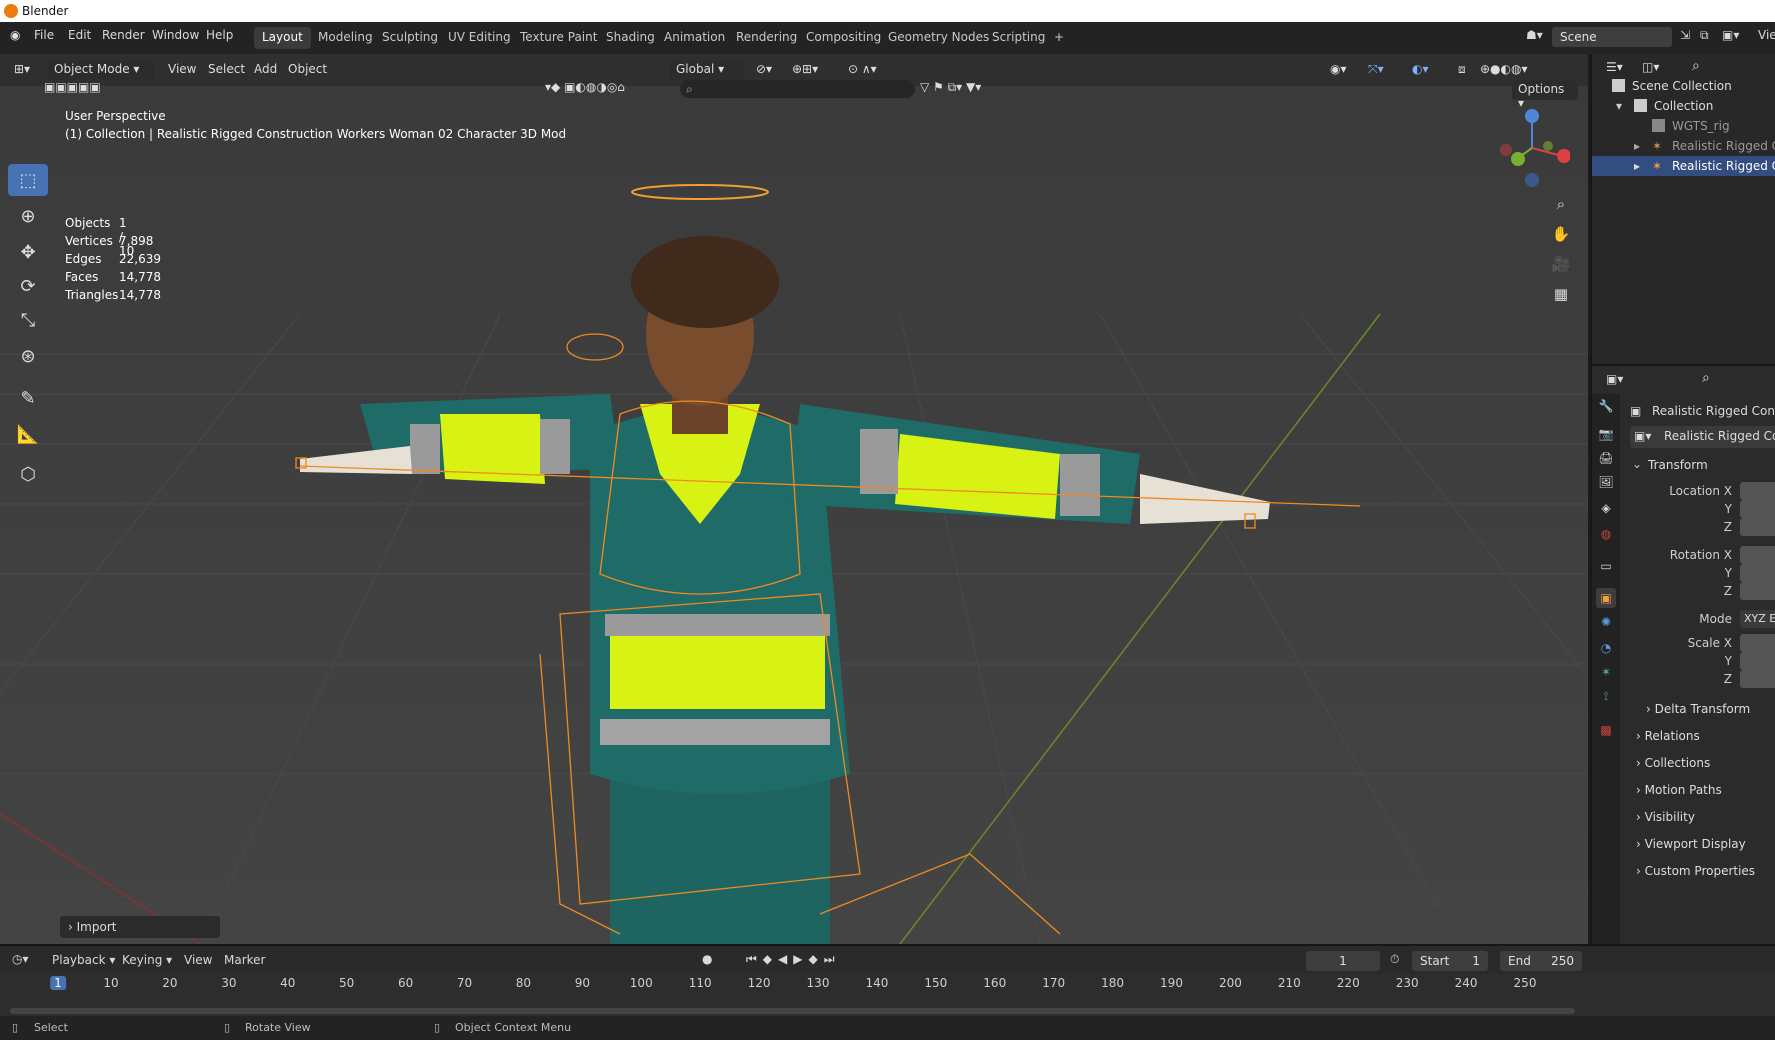 Image resolution: width=1775 pixels, height=1040 pixels. Describe the element at coordinates (83, 960) in the screenshot. I see `menu-playback: Playback ▾` at that location.